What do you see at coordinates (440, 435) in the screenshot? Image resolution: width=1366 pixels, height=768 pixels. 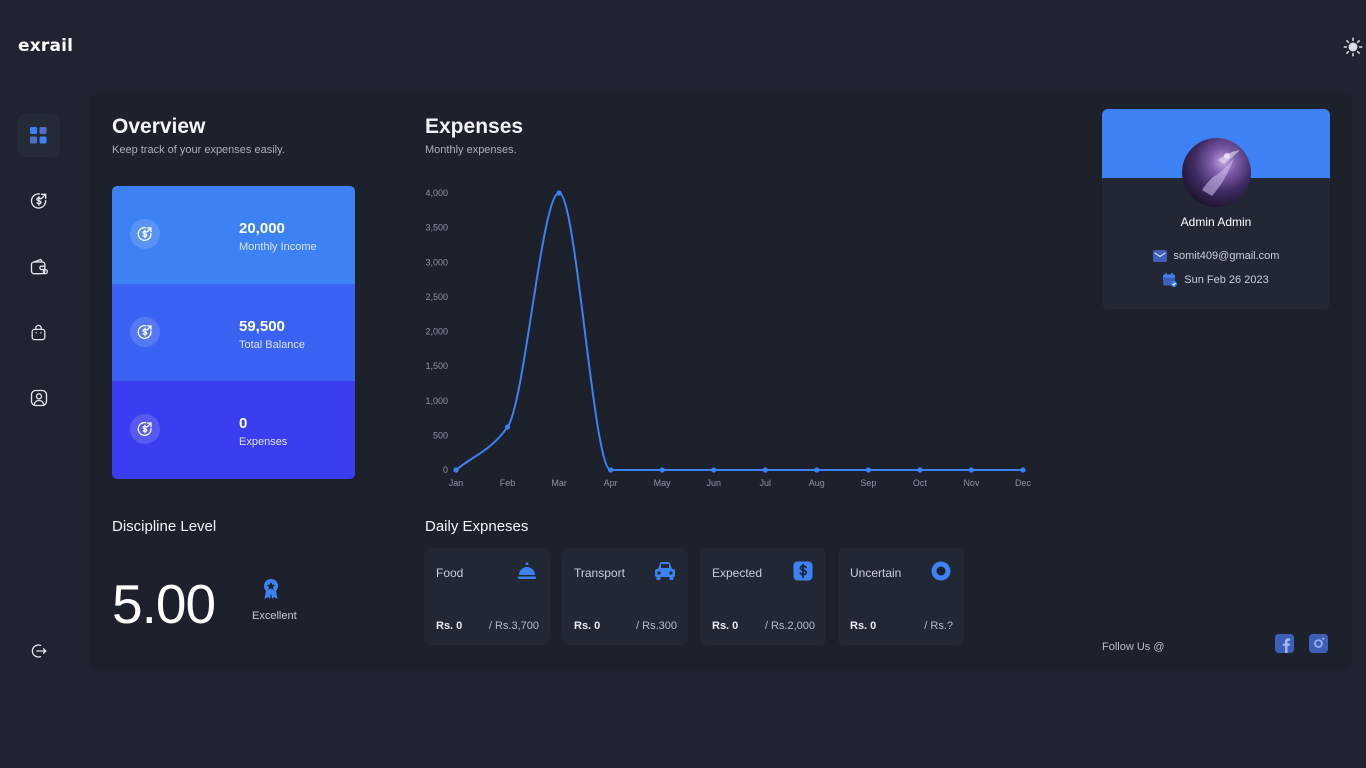 I see `y-tick-label: 500` at bounding box center [440, 435].